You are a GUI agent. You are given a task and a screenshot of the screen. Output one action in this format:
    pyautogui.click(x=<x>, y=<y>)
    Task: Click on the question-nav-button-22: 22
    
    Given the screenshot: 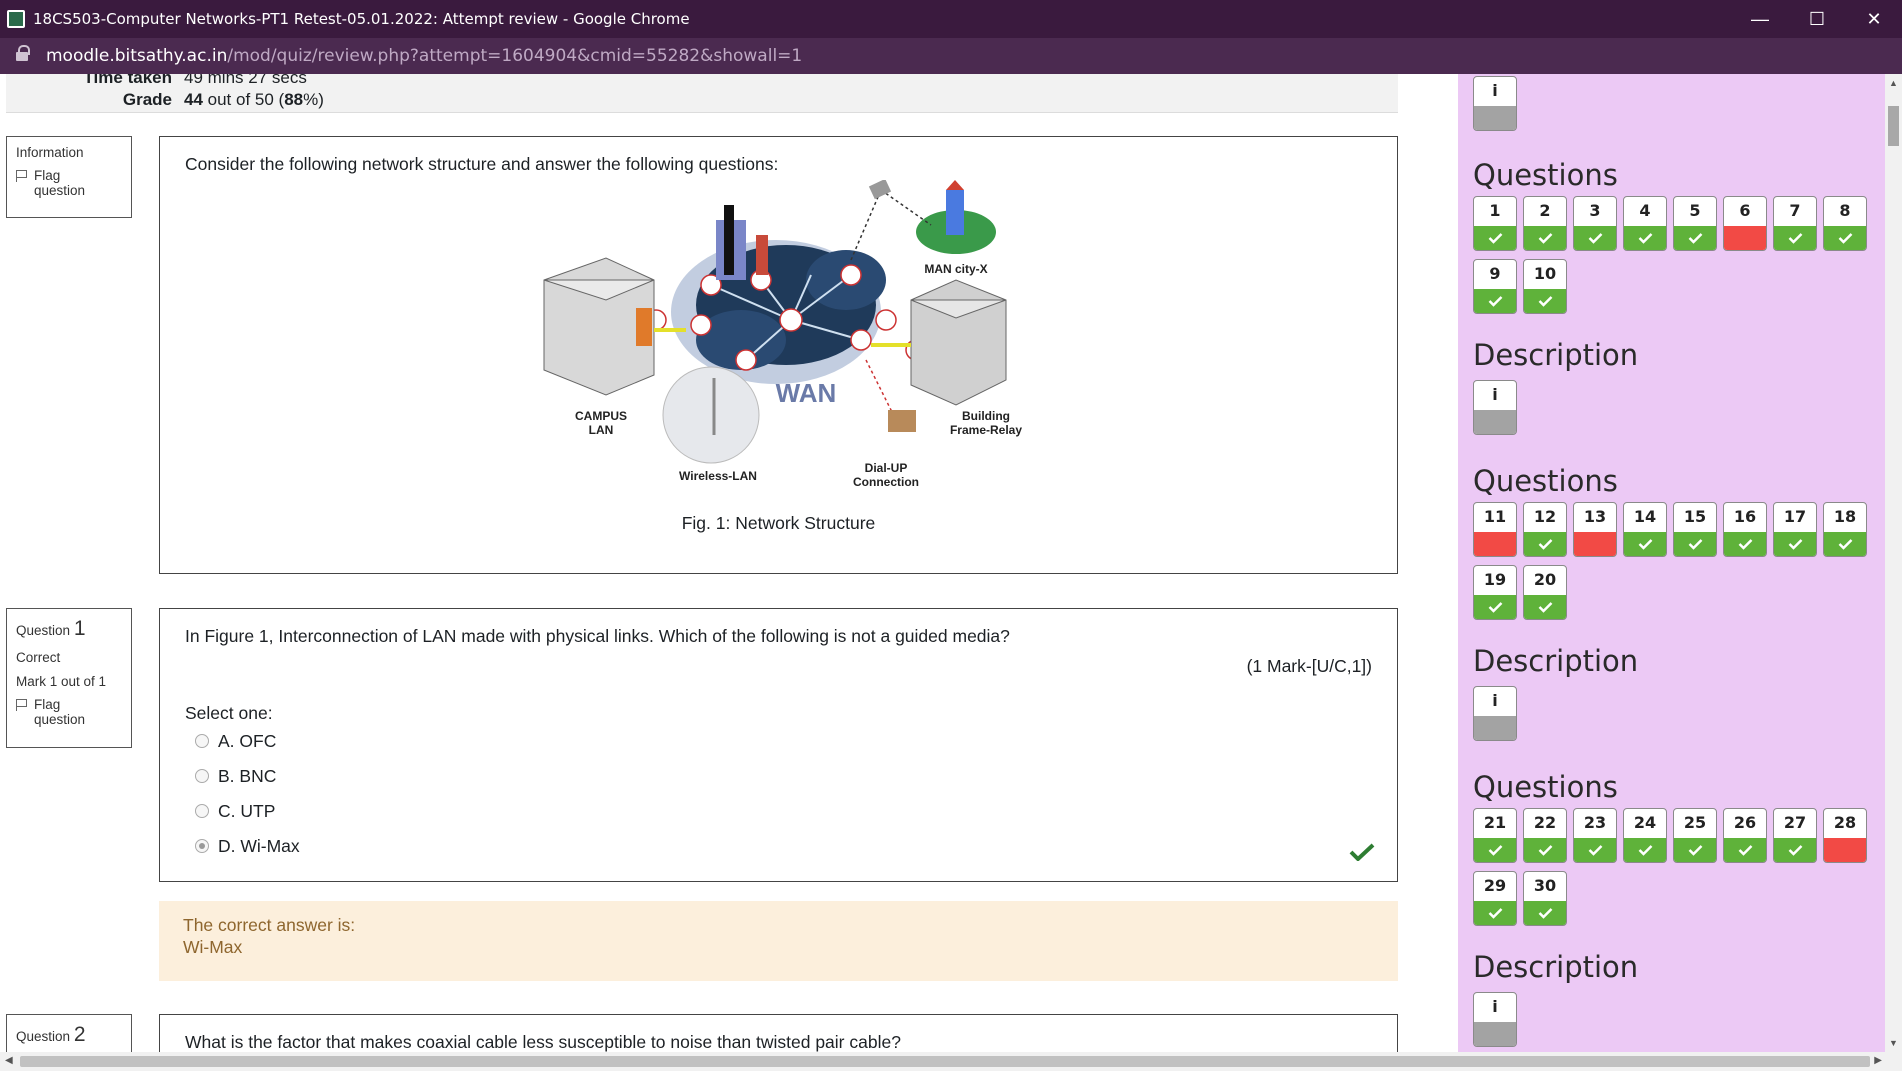 What is the action you would take?
    pyautogui.click(x=1545, y=835)
    